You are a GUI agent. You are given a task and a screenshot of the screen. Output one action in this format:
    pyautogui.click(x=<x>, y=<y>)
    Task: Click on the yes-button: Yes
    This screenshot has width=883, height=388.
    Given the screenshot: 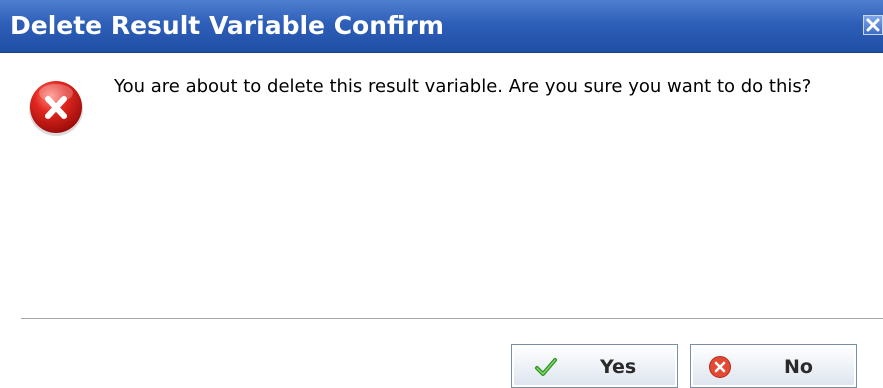 What is the action you would take?
    pyautogui.click(x=594, y=366)
    